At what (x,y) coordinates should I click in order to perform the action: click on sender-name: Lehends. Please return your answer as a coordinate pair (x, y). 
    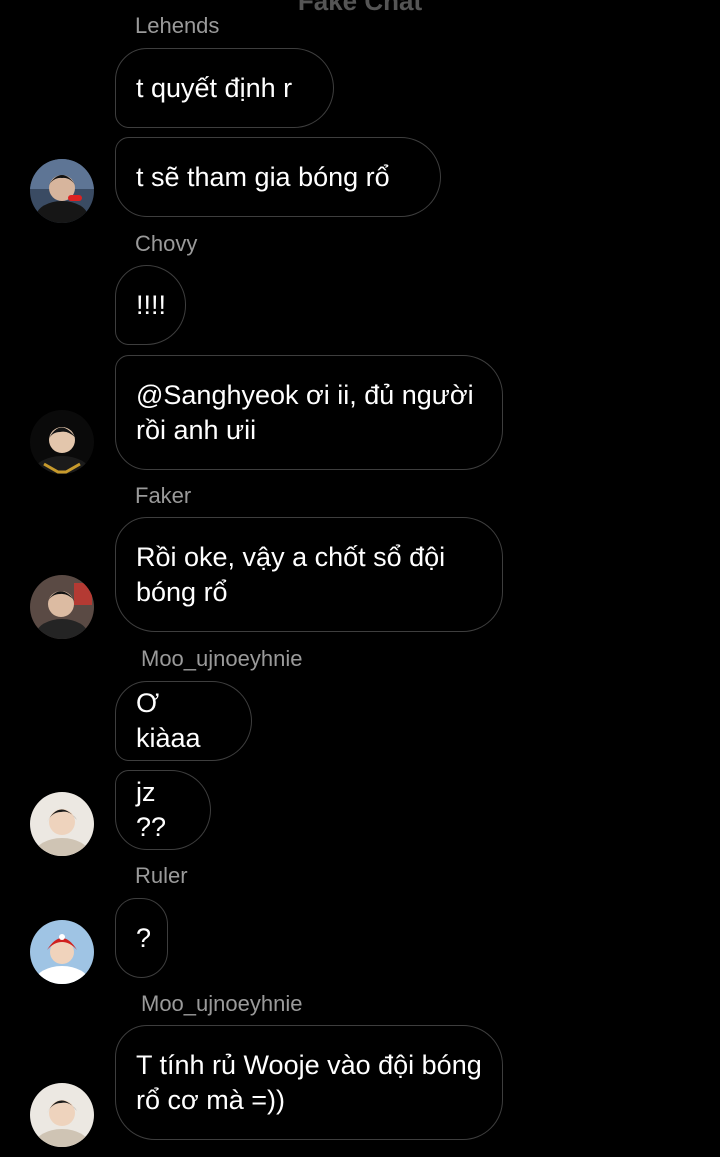
    Looking at the image, I should click on (177, 25).